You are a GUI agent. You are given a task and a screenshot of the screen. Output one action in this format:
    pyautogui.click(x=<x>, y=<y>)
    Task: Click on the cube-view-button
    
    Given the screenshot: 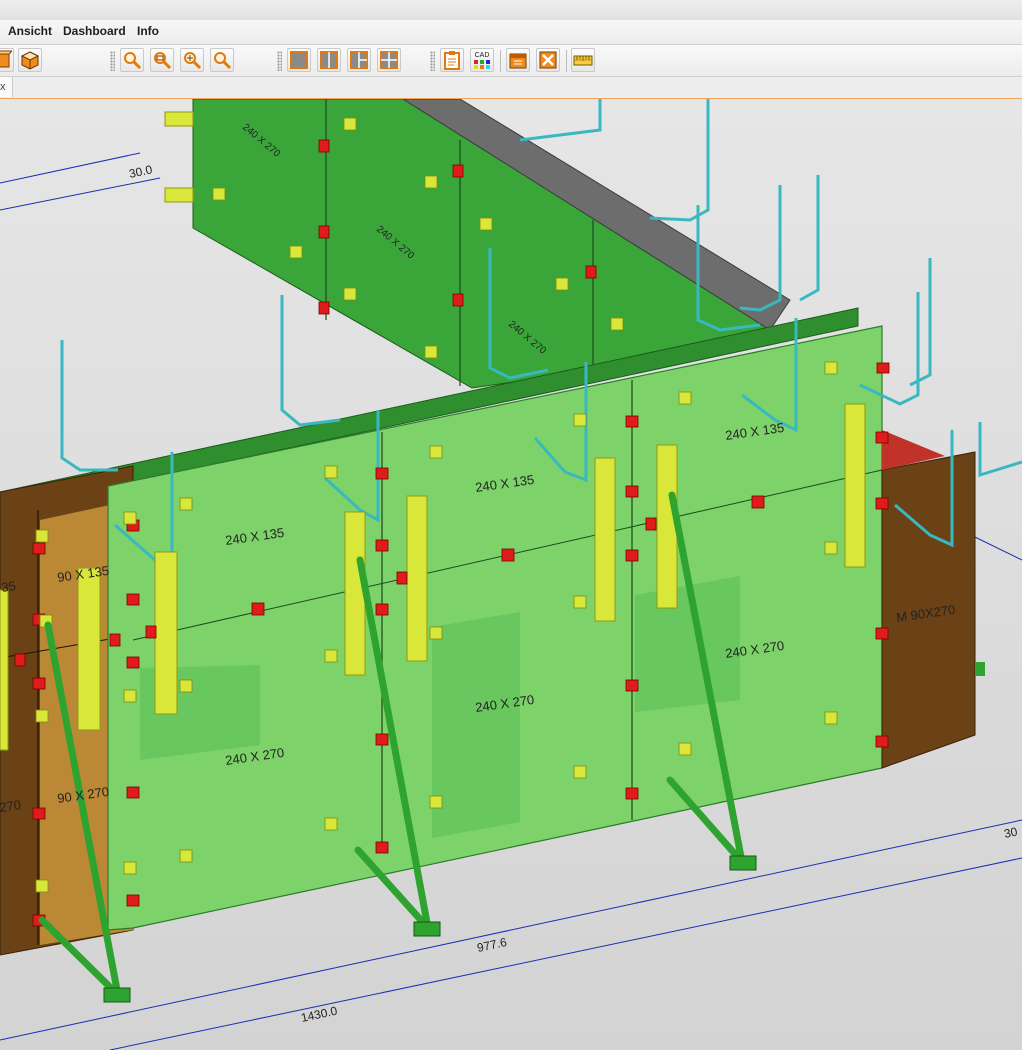 What is the action you would take?
    pyautogui.click(x=30, y=60)
    